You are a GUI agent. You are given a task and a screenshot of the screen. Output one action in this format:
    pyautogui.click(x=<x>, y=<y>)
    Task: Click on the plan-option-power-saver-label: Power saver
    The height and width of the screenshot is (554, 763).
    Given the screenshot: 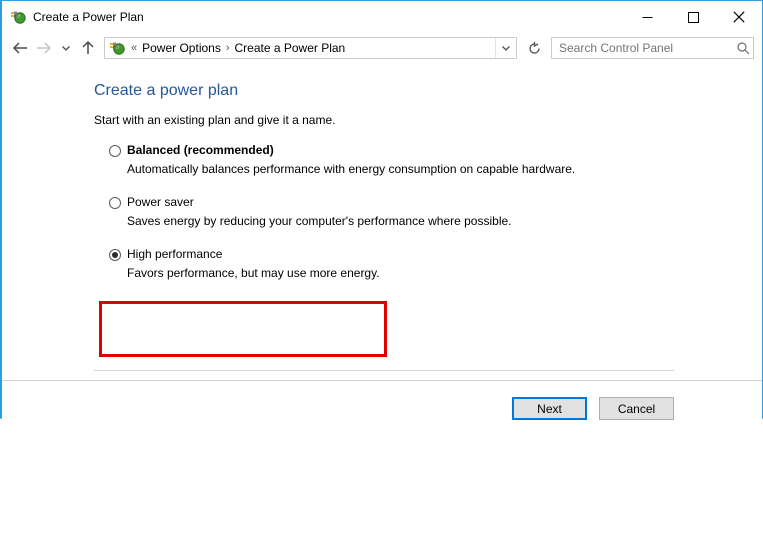 What is the action you would take?
    pyautogui.click(x=160, y=202)
    